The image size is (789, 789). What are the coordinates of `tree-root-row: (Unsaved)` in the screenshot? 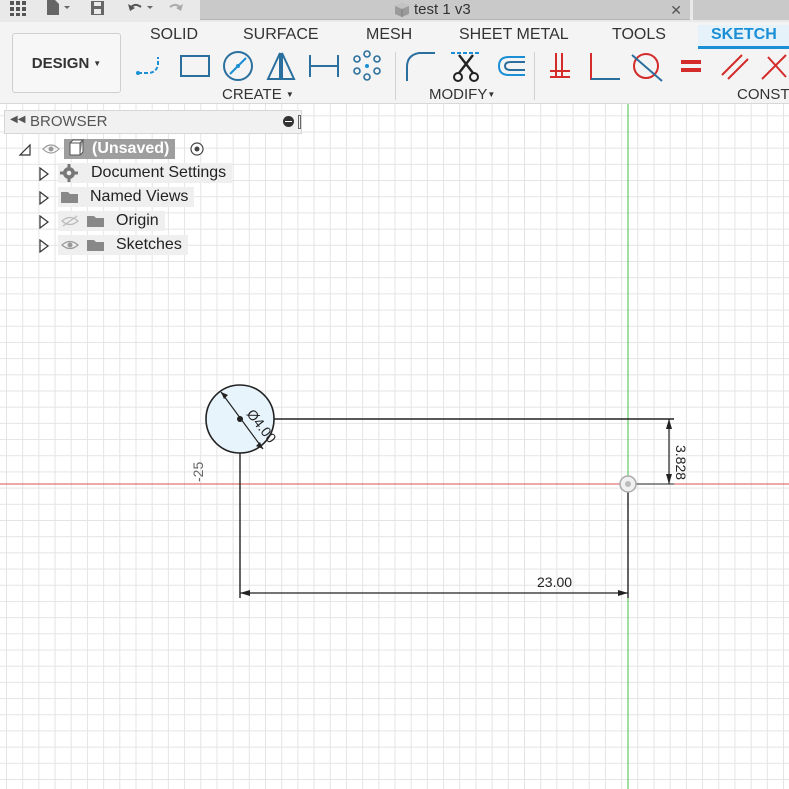 It's located at (118, 149).